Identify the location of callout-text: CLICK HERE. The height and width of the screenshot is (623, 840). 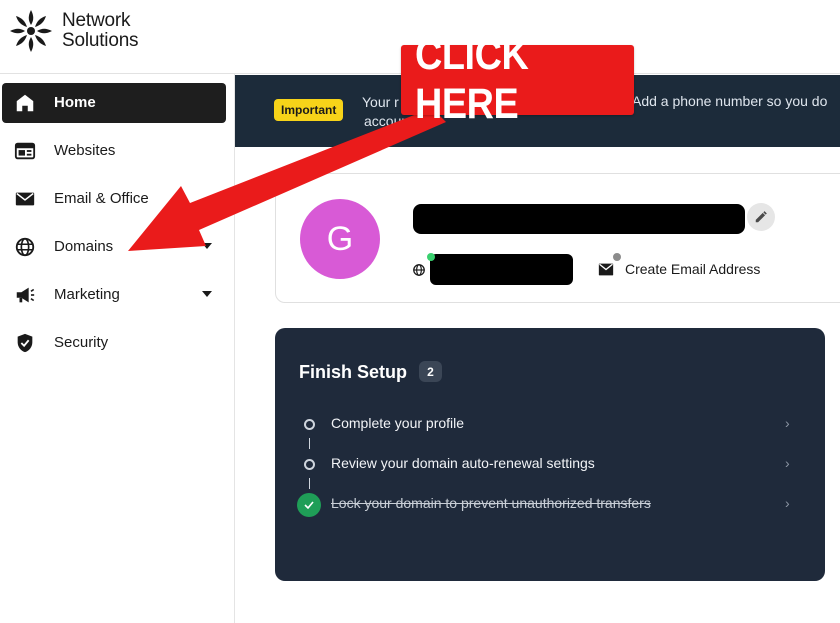
(471, 79).